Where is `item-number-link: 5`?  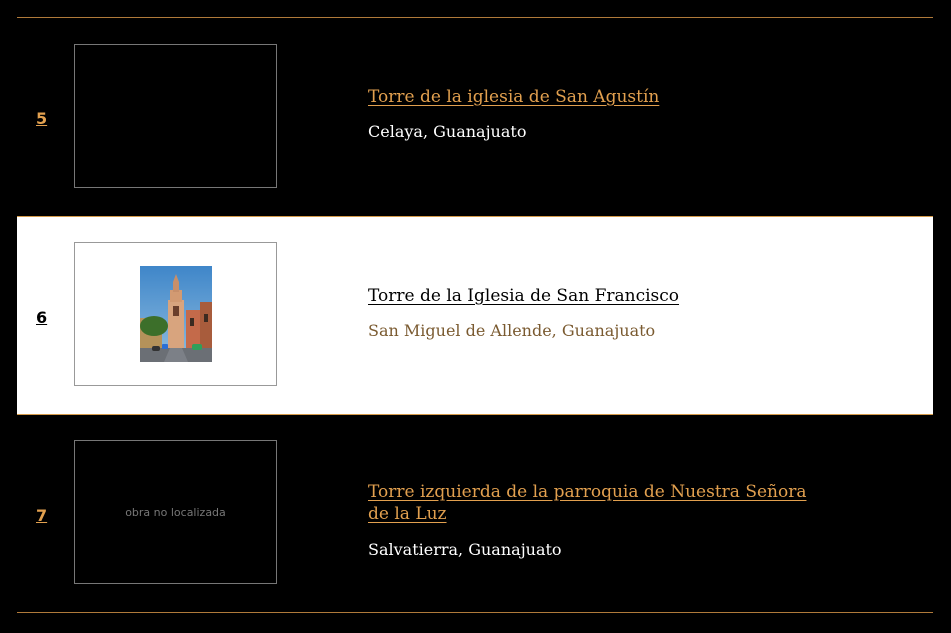 item-number-link: 5 is located at coordinates (41, 118).